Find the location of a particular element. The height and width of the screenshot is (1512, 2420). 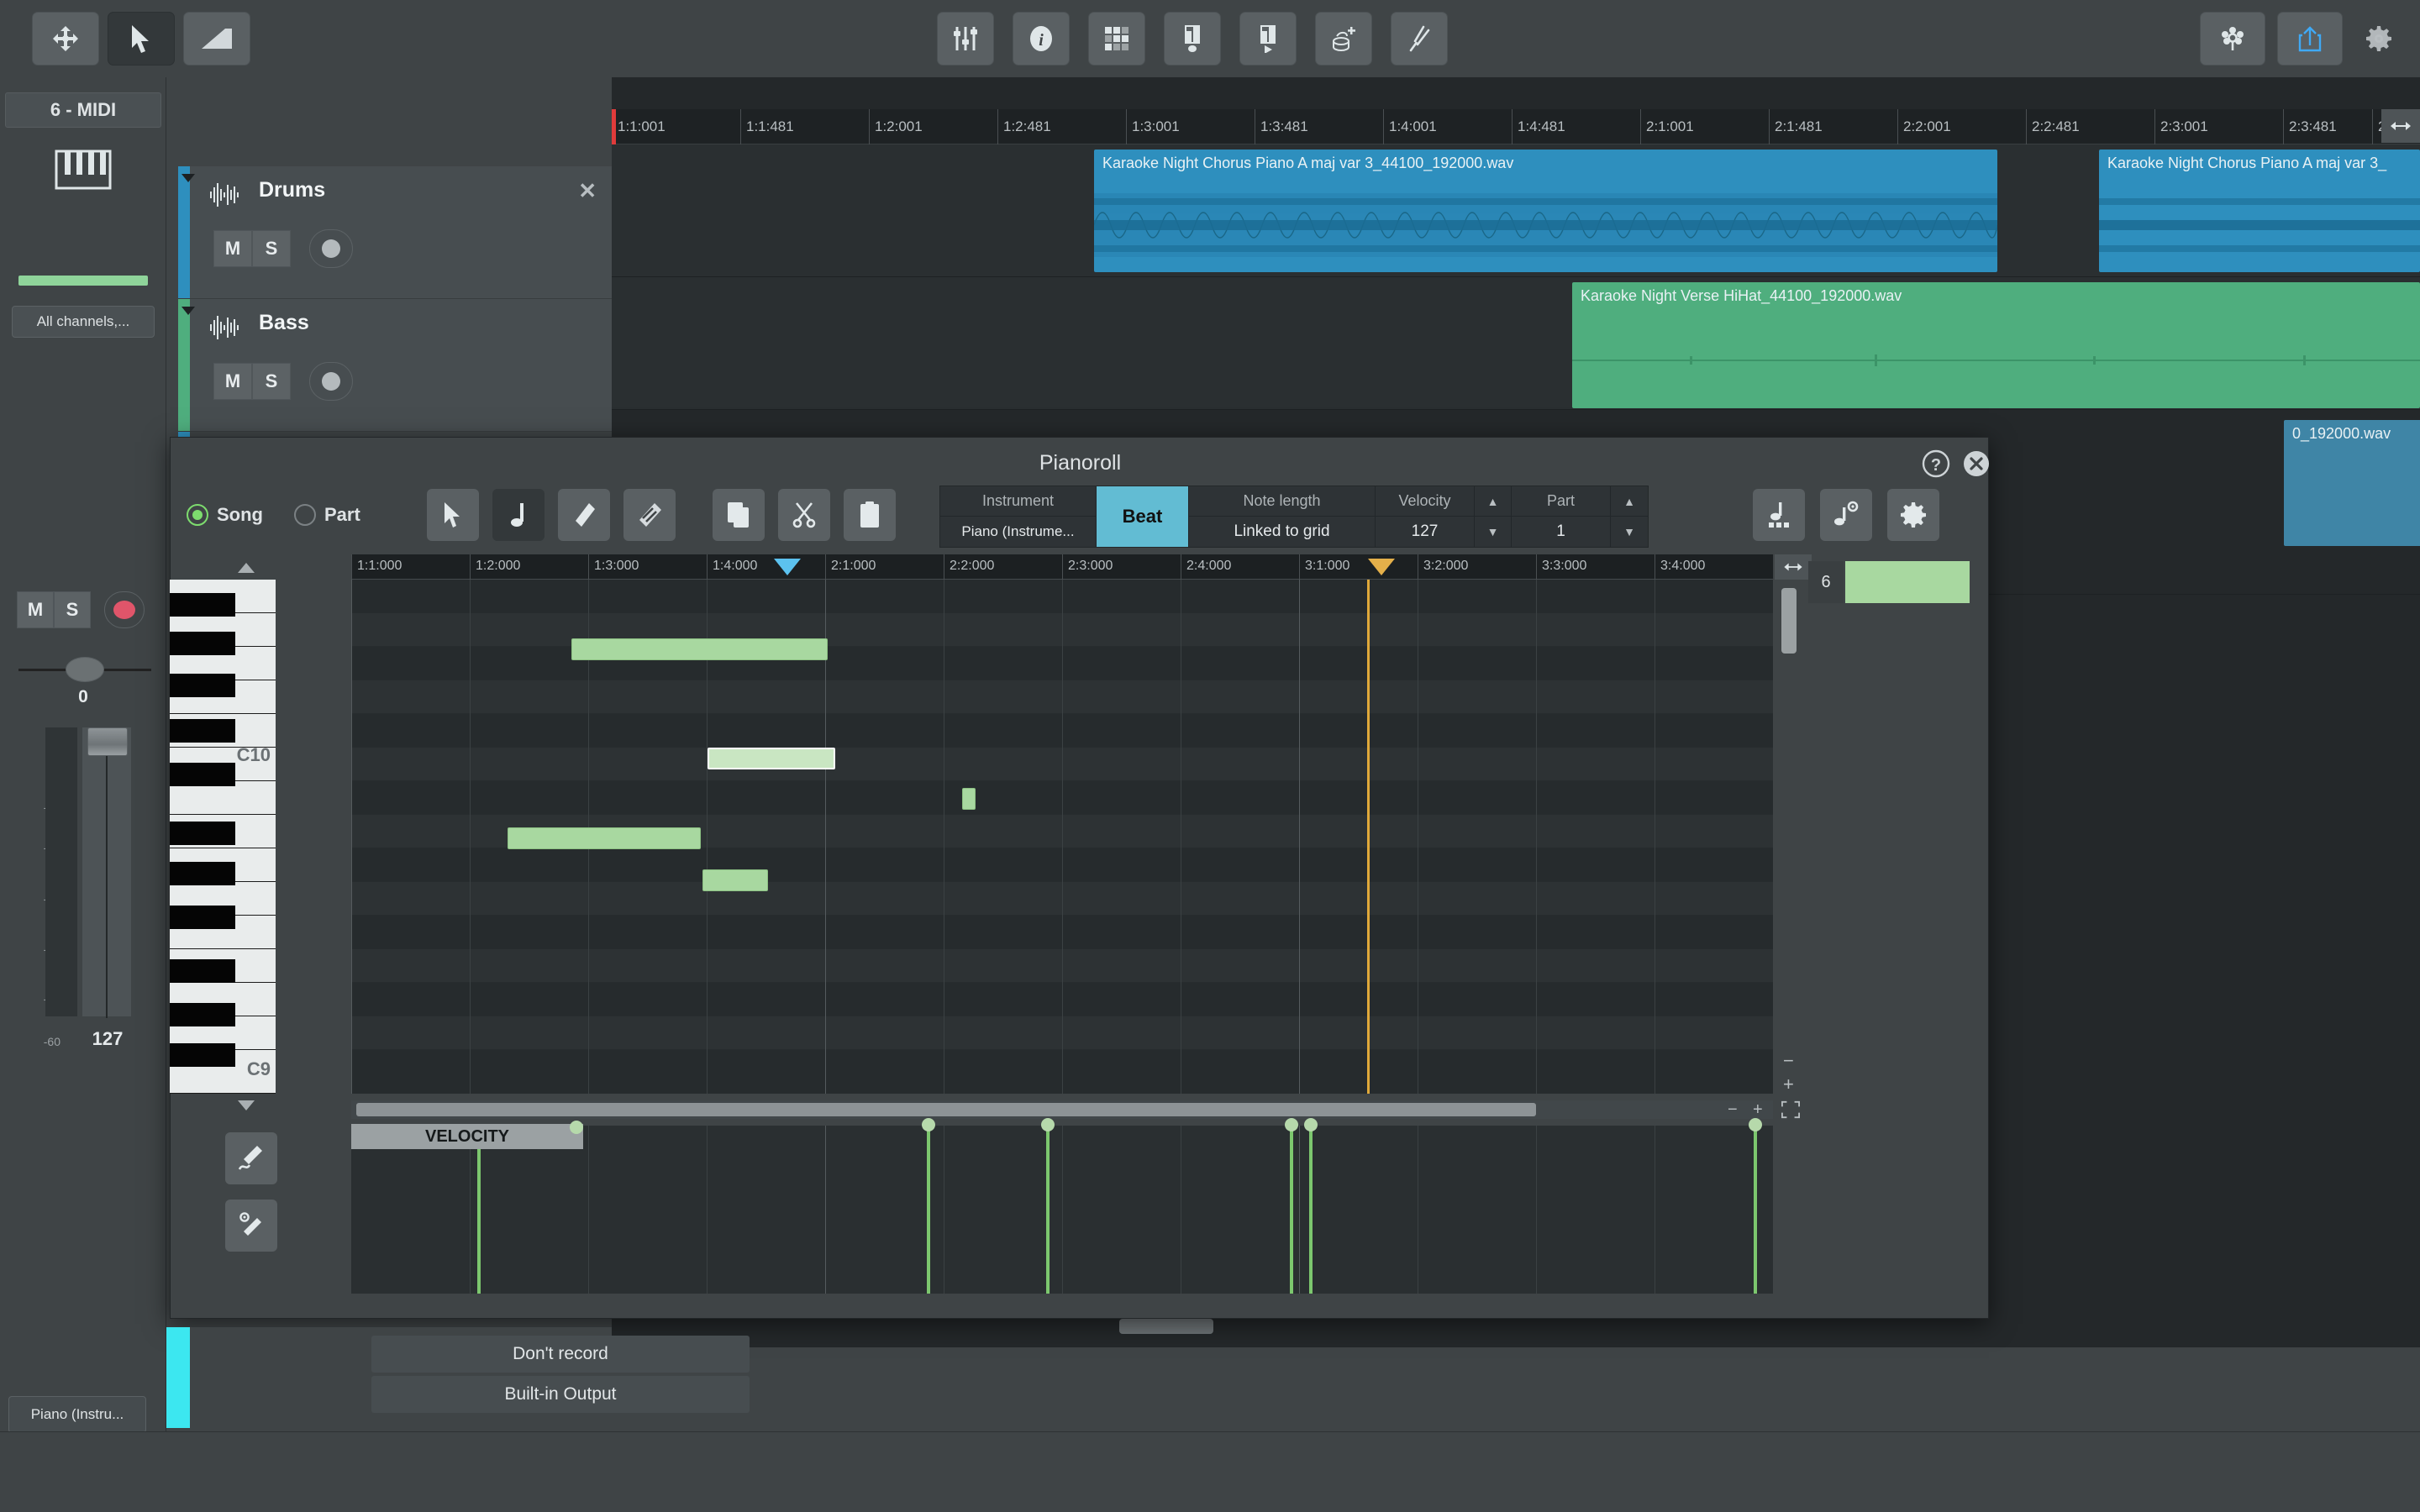

pianoroll-paste-tool is located at coordinates (870, 515).